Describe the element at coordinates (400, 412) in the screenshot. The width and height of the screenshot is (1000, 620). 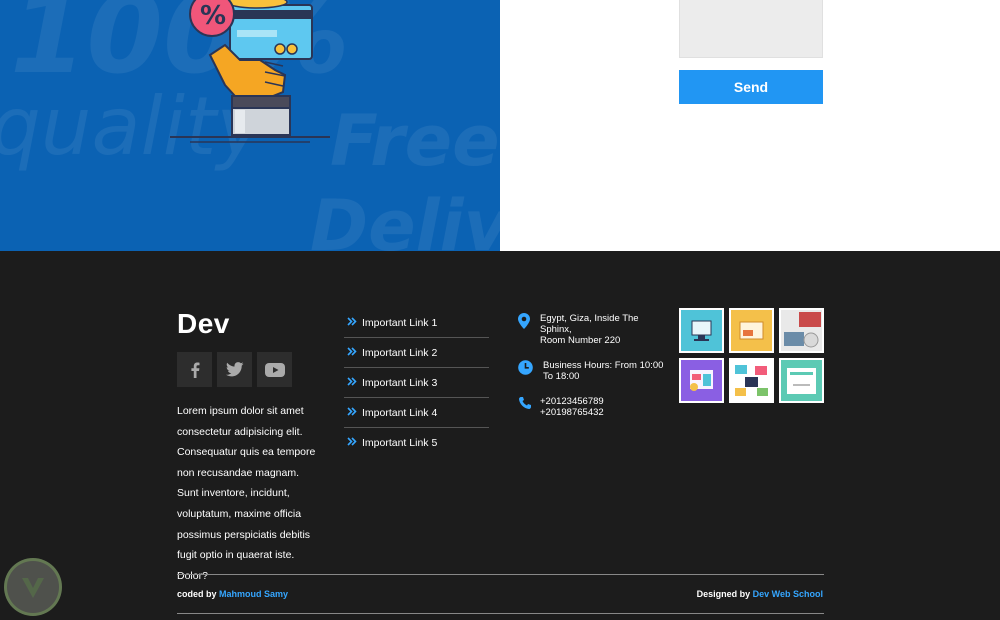
I see `footer-link-label: Important Link 4` at that location.